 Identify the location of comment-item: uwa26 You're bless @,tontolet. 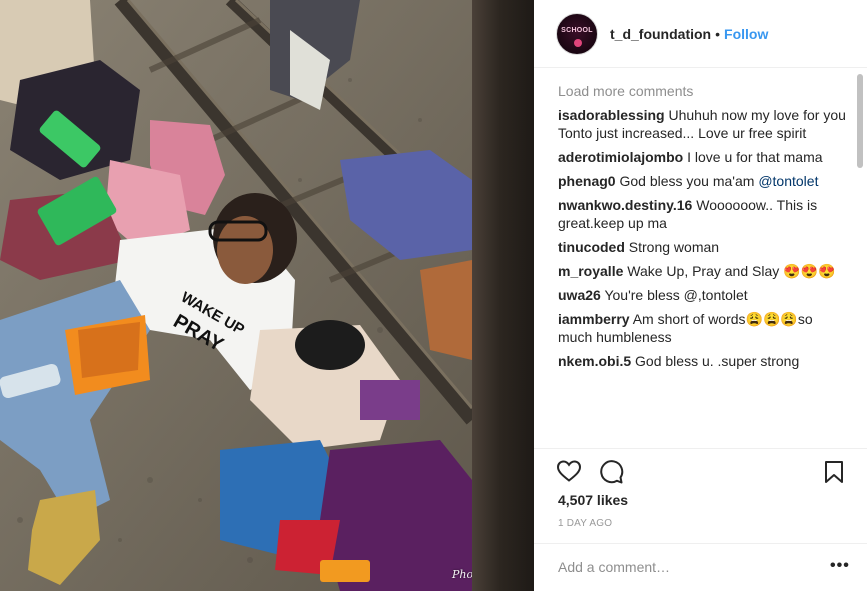
(703, 295).